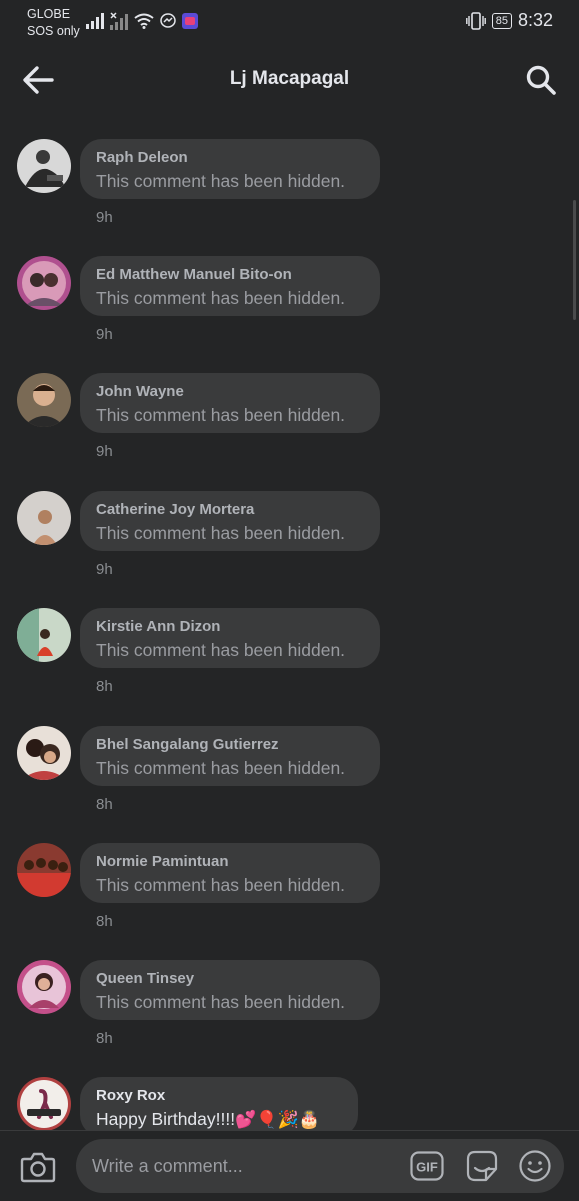 The height and width of the screenshot is (1201, 579). I want to click on search-icon, so click(541, 80).